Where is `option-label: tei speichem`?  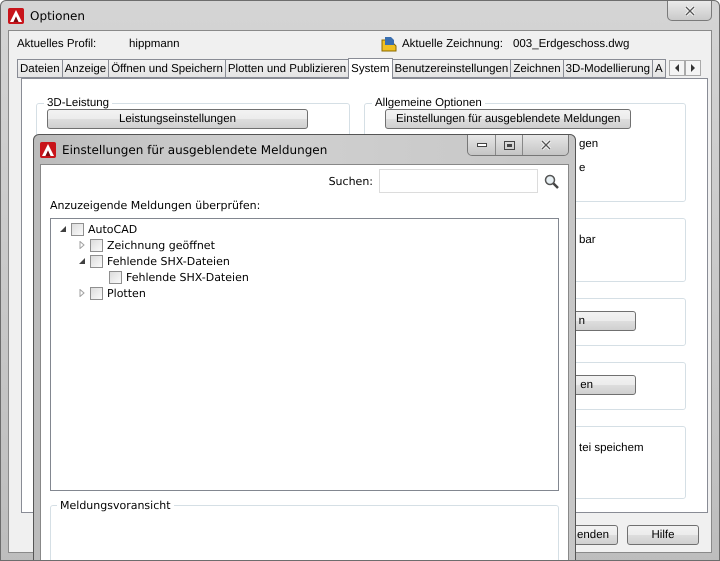
option-label: tei speichem is located at coordinates (611, 448).